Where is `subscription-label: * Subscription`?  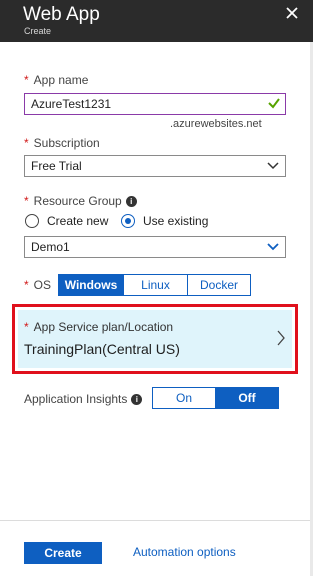
subscription-label: * Subscription is located at coordinates (62, 143).